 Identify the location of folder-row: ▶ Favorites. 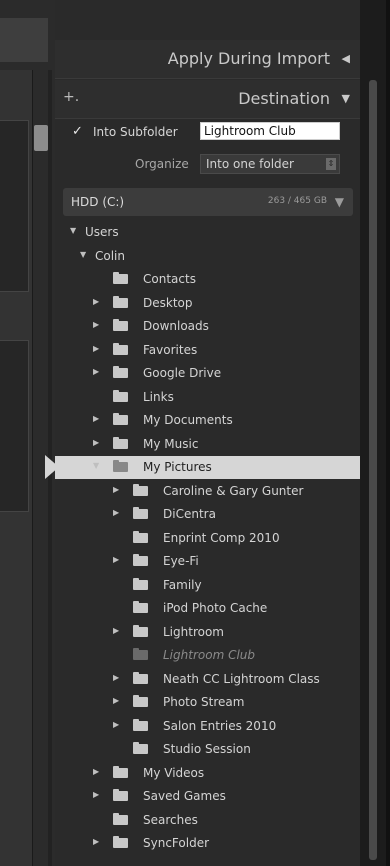
(207, 350).